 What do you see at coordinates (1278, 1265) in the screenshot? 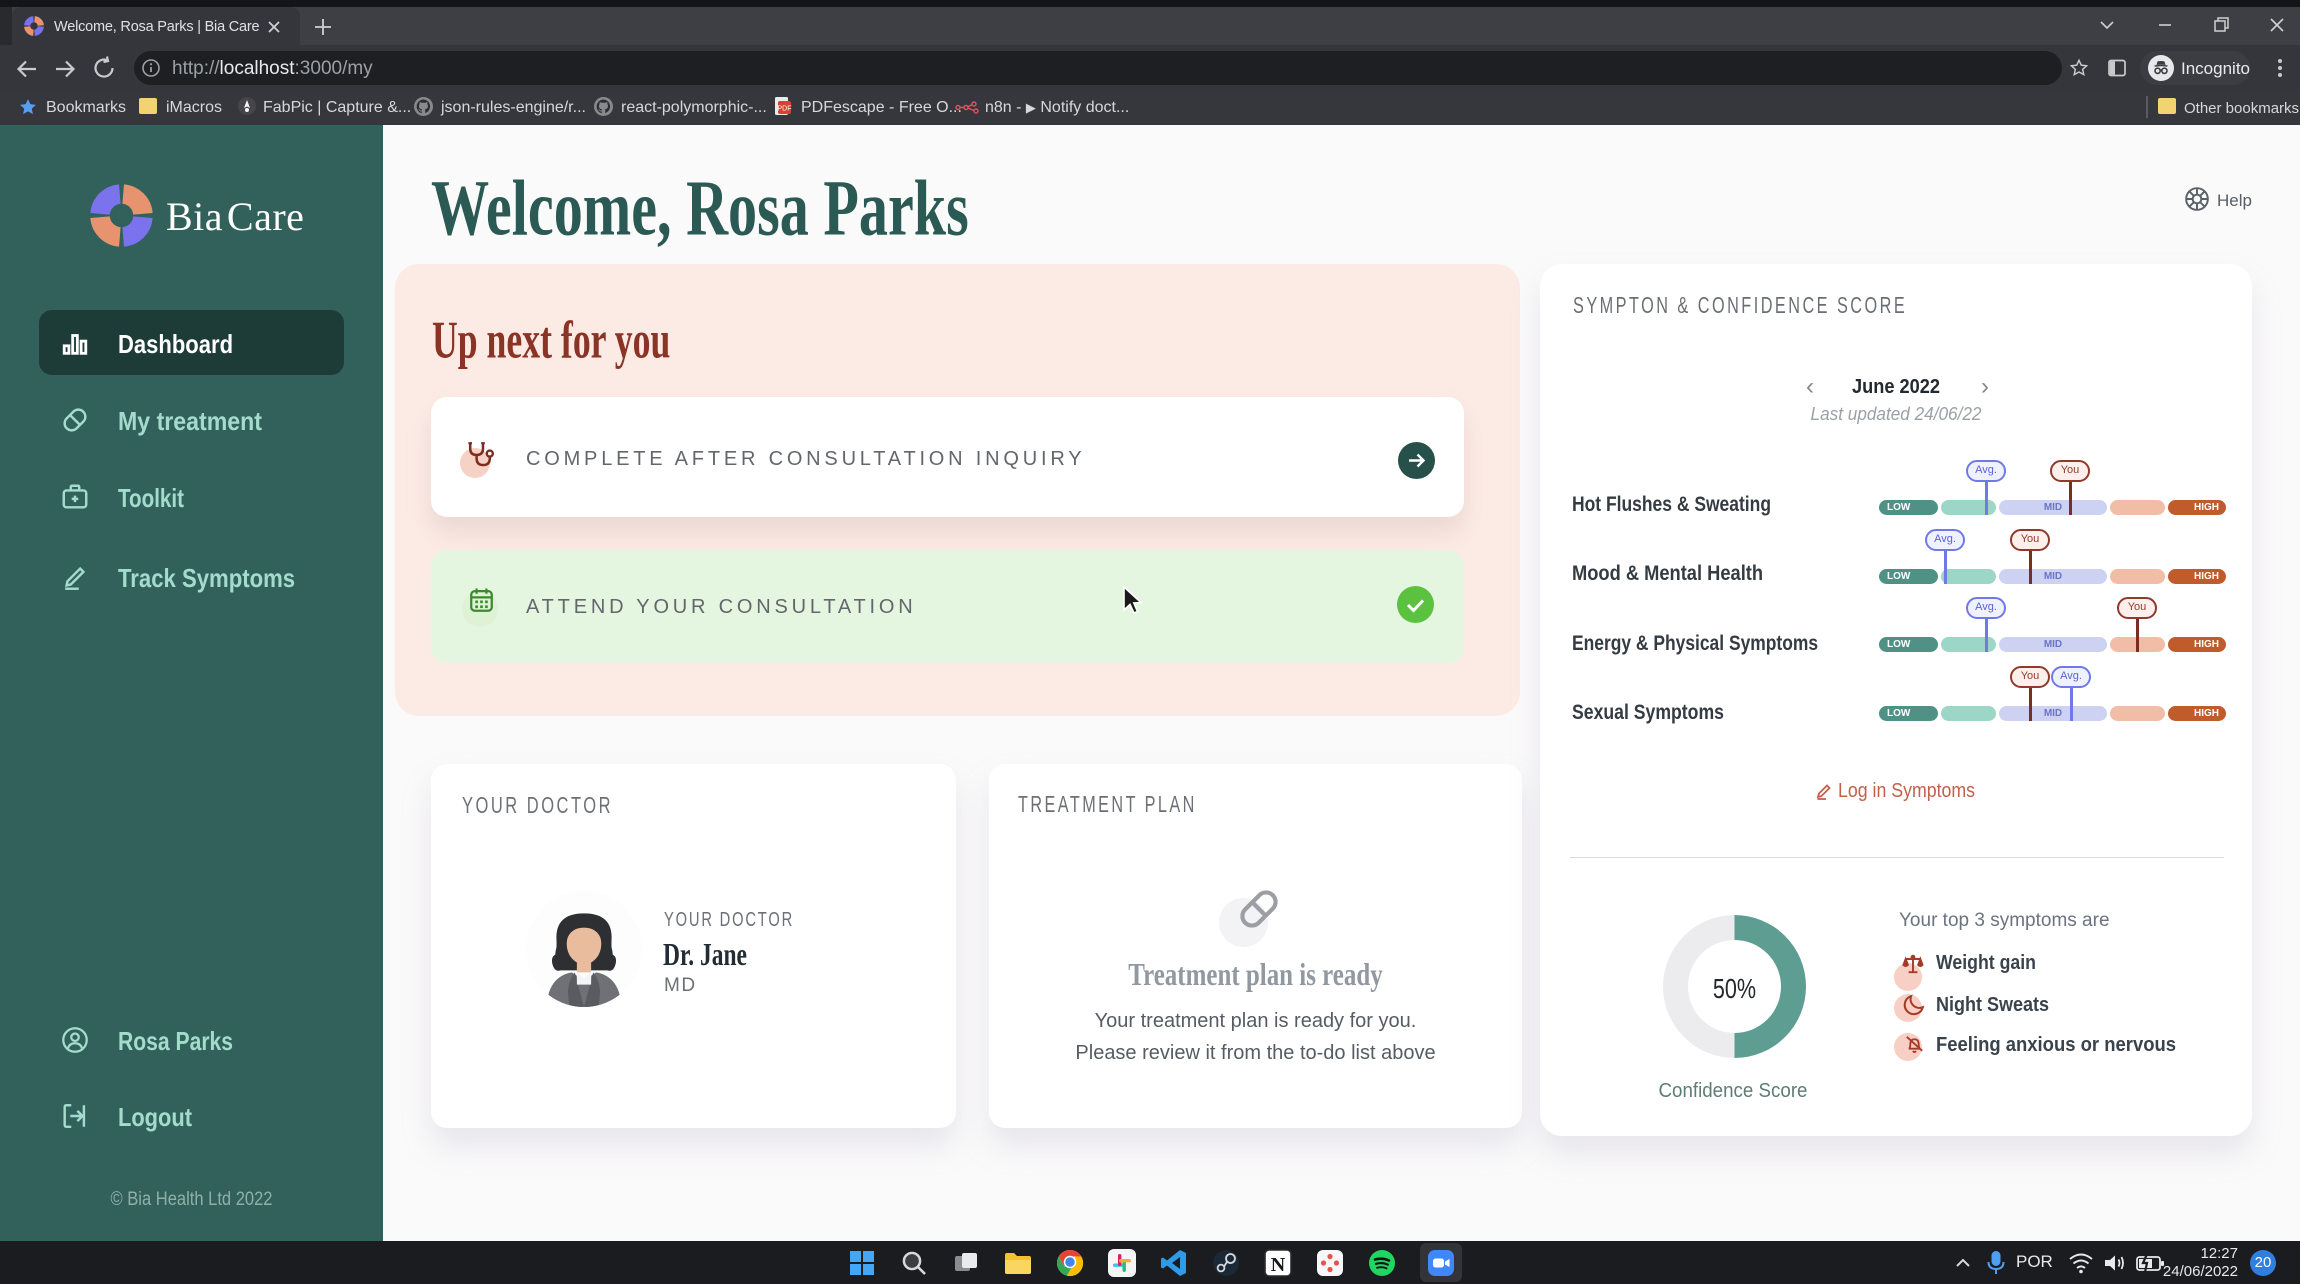
I see `svg-text: N` at bounding box center [1278, 1265].